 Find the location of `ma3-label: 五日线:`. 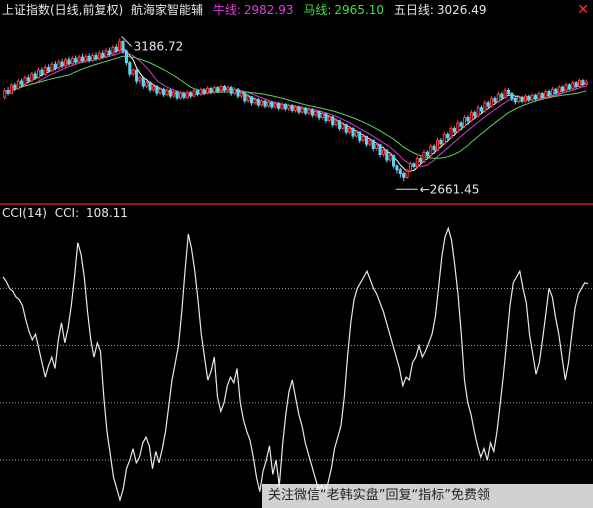

ma3-label: 五日线: is located at coordinates (413, 10).